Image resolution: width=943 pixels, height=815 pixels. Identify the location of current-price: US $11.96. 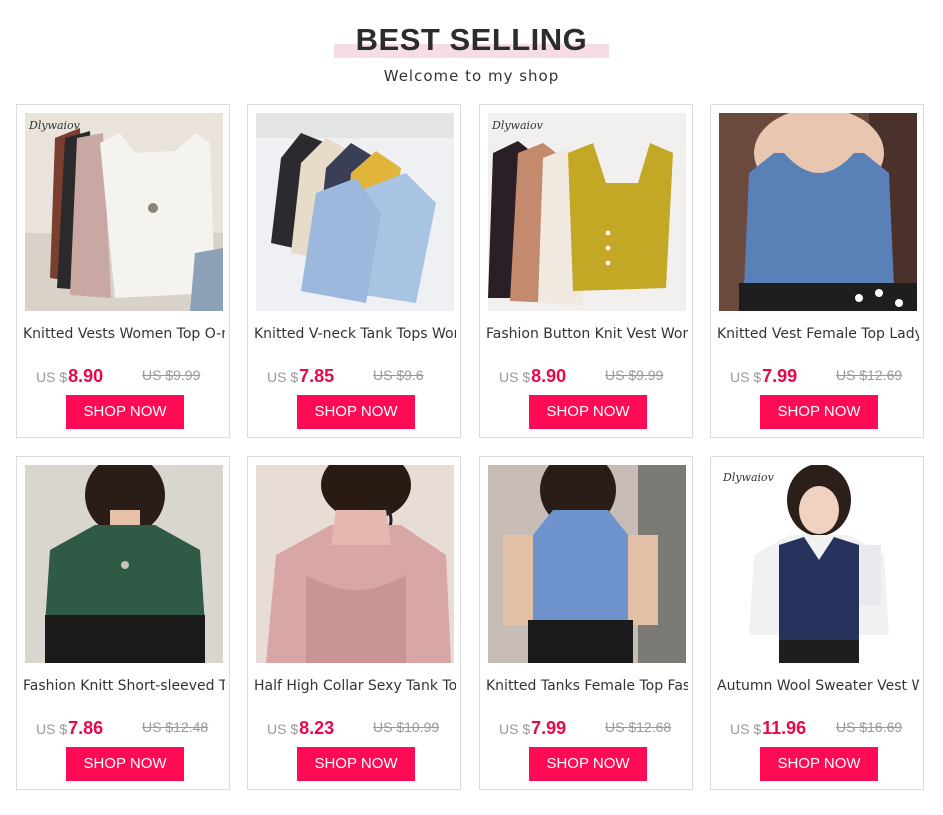
(768, 728).